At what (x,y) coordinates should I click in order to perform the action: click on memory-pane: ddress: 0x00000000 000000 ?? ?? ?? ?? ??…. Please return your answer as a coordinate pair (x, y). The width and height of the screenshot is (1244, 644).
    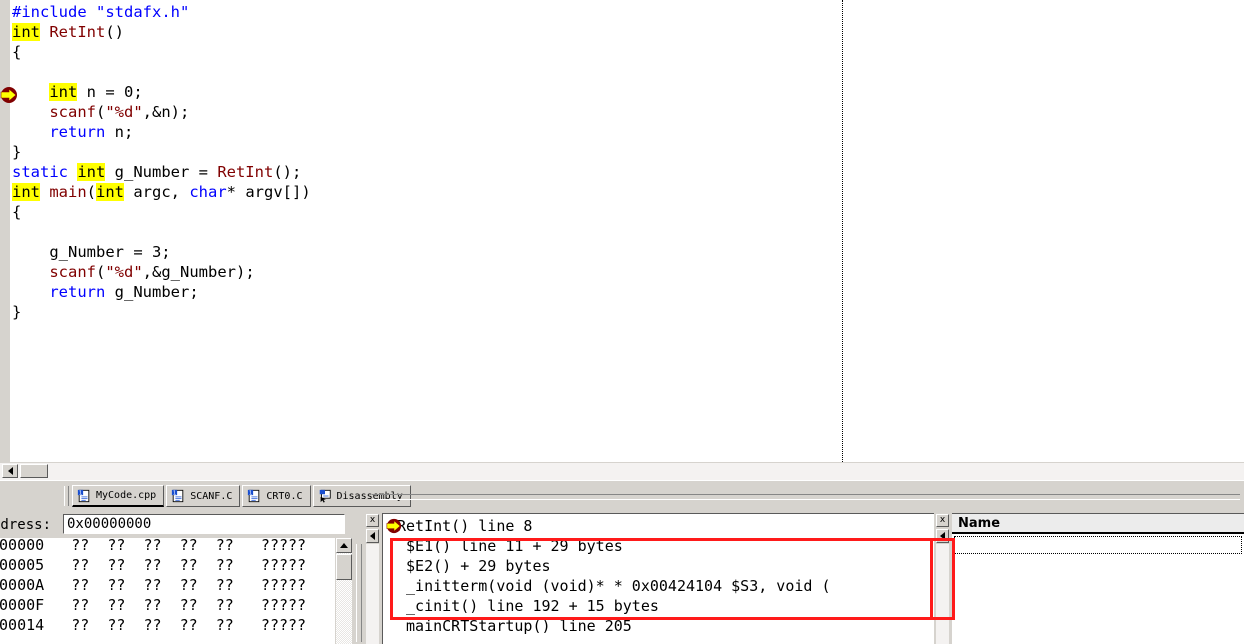
    Looking at the image, I should click on (176, 578).